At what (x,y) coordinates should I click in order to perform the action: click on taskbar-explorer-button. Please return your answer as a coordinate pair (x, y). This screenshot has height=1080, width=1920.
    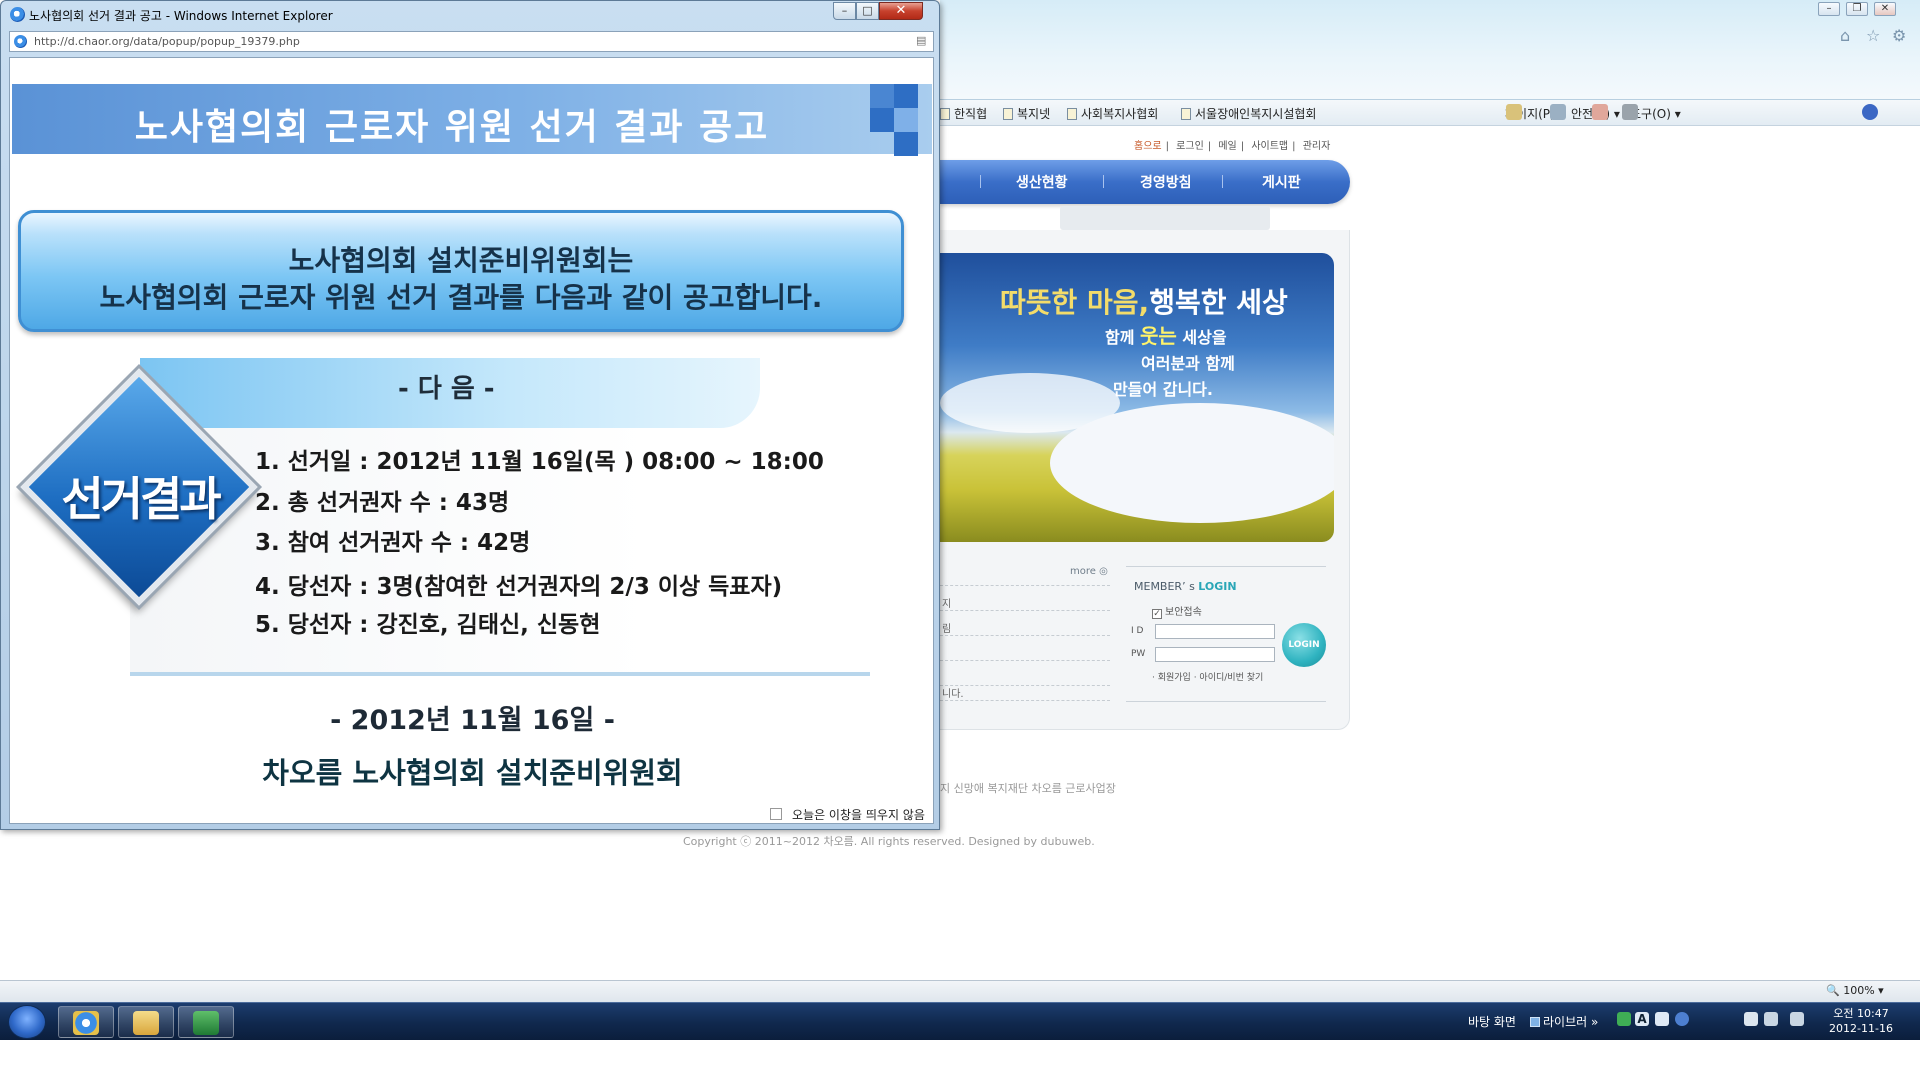
    Looking at the image, I should click on (146, 1022).